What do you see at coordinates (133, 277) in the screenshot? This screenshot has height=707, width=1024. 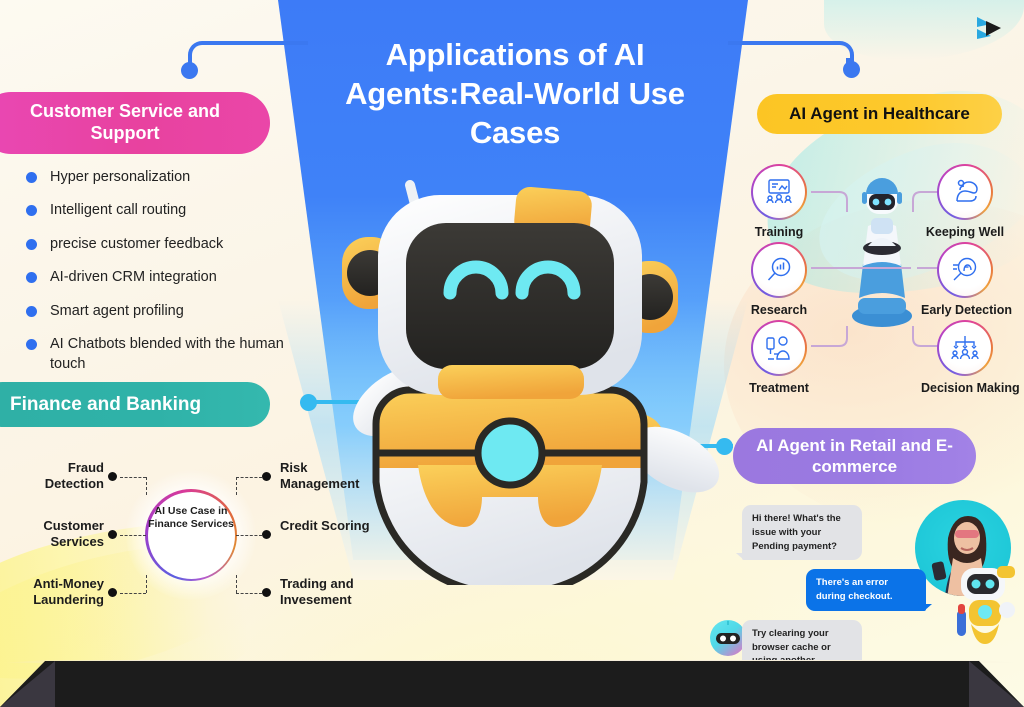 I see `bullet-label: AI-driven CRM integration` at bounding box center [133, 277].